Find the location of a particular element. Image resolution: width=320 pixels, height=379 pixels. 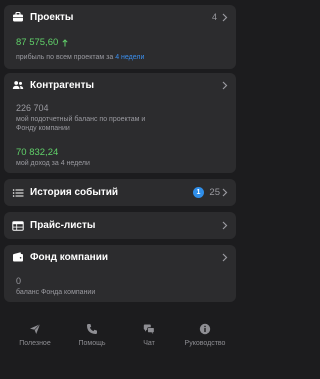

people-icon is located at coordinates (18, 85).